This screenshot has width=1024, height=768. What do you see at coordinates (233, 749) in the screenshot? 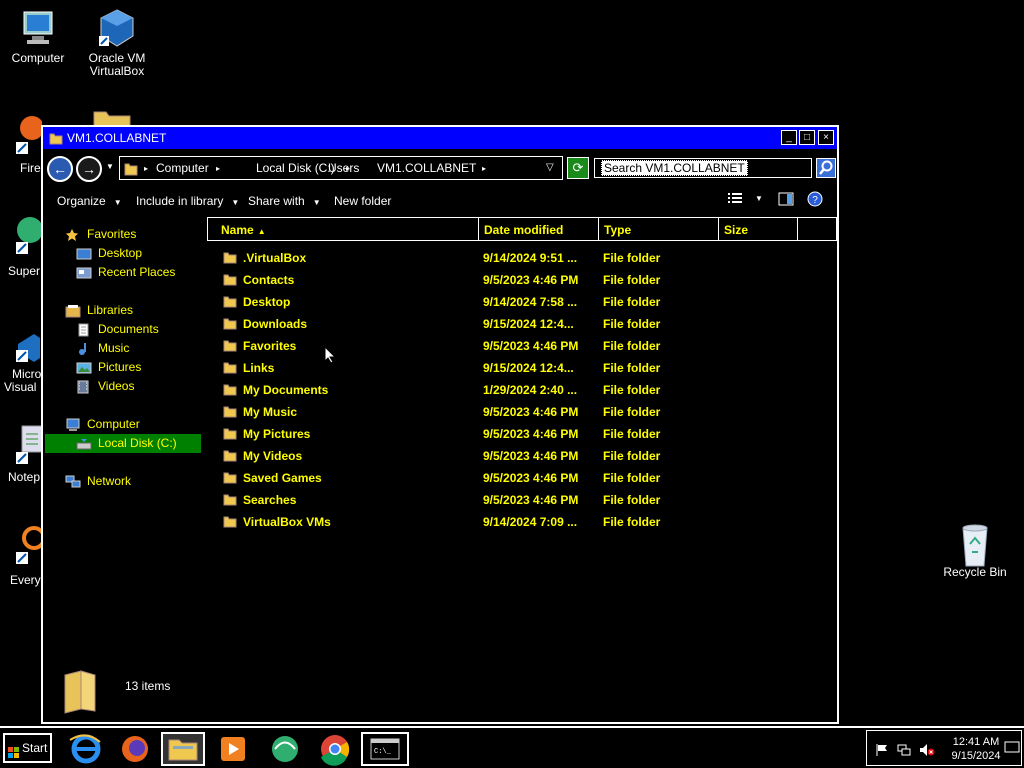
I see `media-player-icon` at bounding box center [233, 749].